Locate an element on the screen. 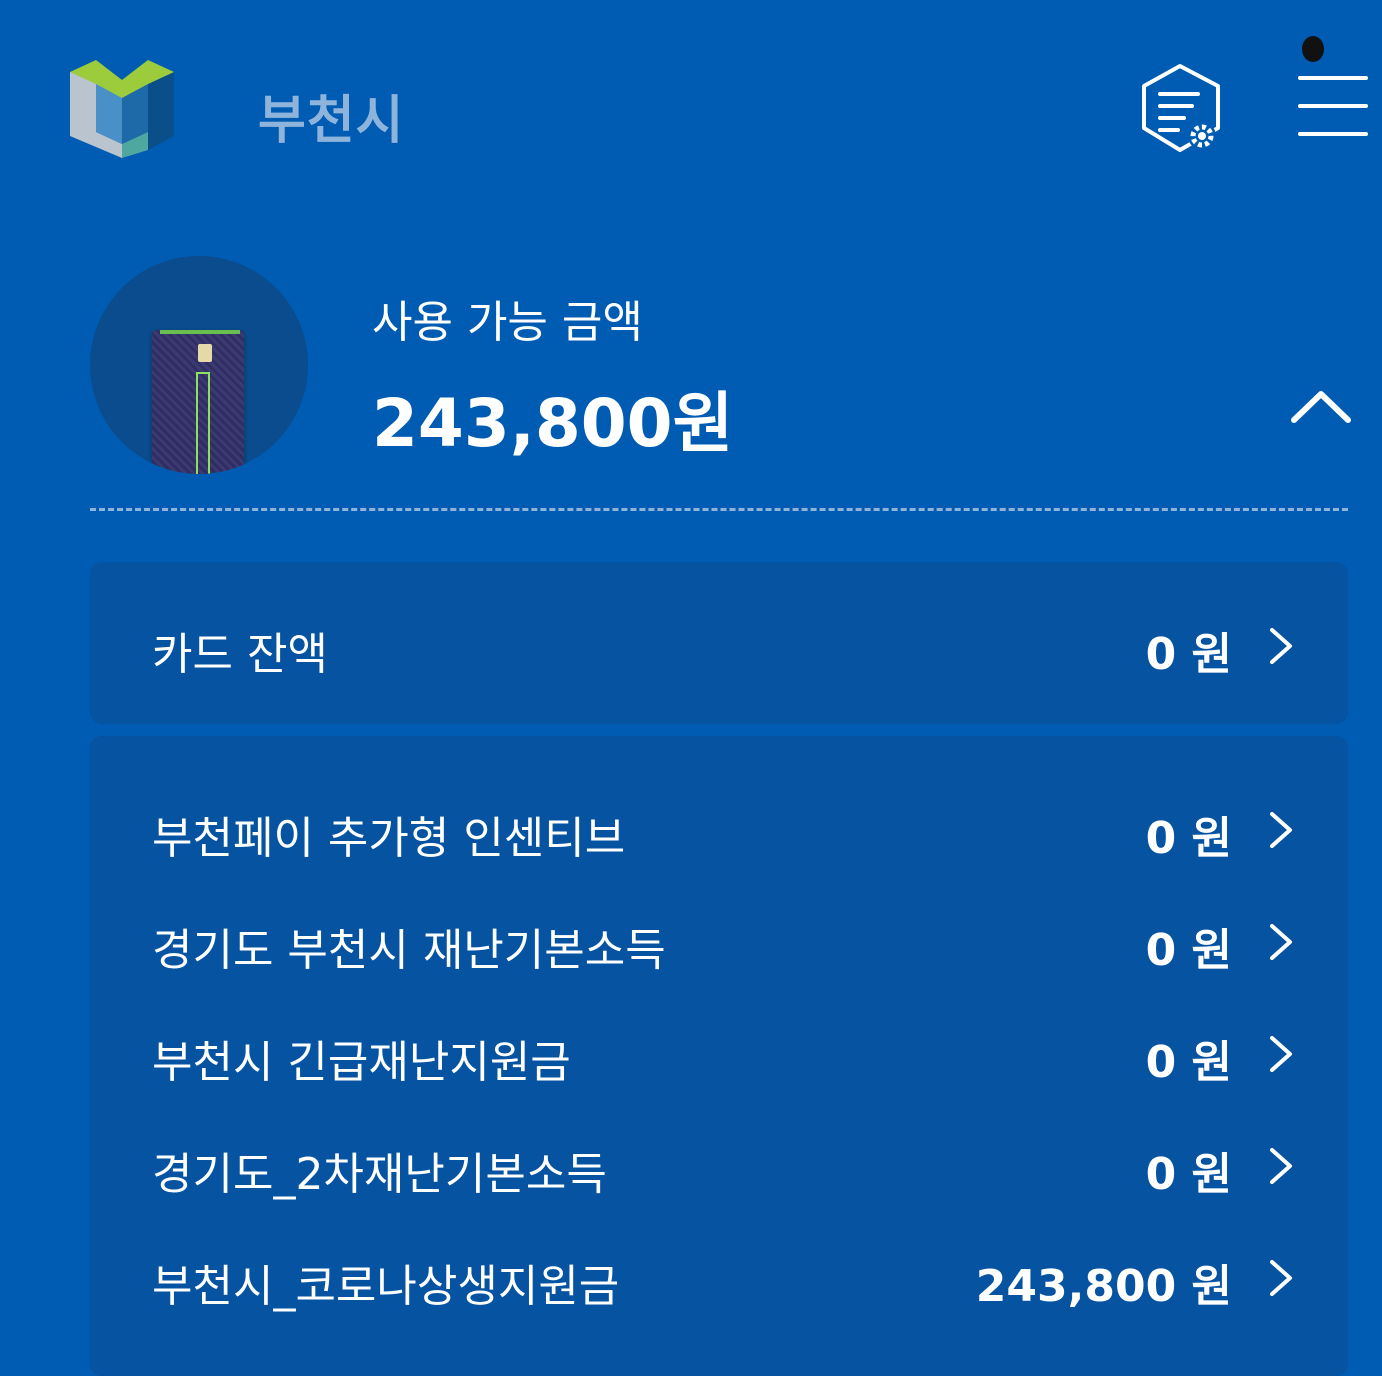 Image resolution: width=1382 pixels, height=1376 pixels. row-label: 부천시 긴급재난지원금 is located at coordinates (361, 1062).